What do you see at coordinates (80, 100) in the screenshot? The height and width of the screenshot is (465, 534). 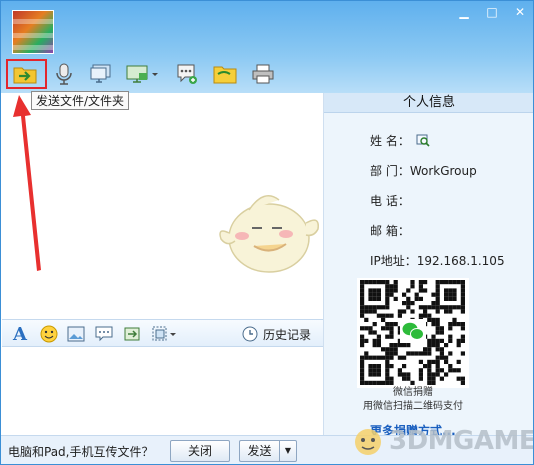 I see `send-file-tooltip: 发送文件/文件夹` at bounding box center [80, 100].